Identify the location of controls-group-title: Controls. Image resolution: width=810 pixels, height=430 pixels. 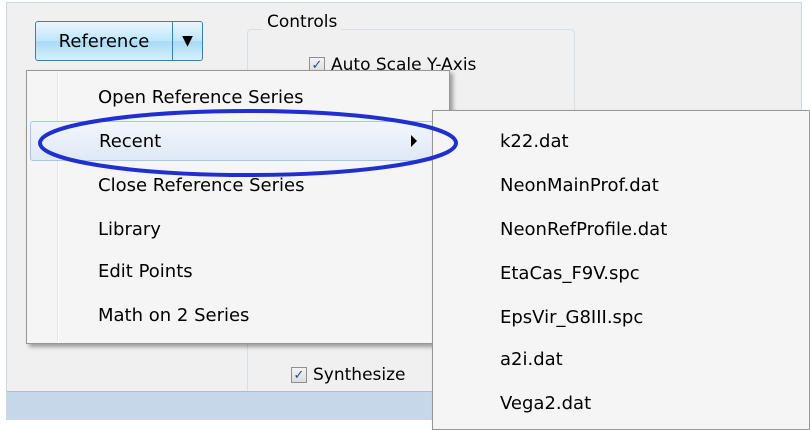
(302, 22).